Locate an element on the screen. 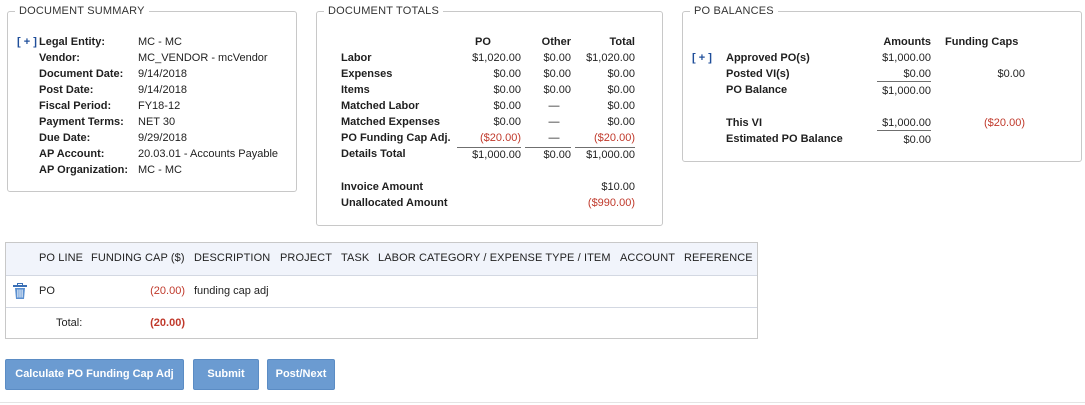 The width and height of the screenshot is (1085, 405). fiscal-period-value: FY18-12 is located at coordinates (159, 106).